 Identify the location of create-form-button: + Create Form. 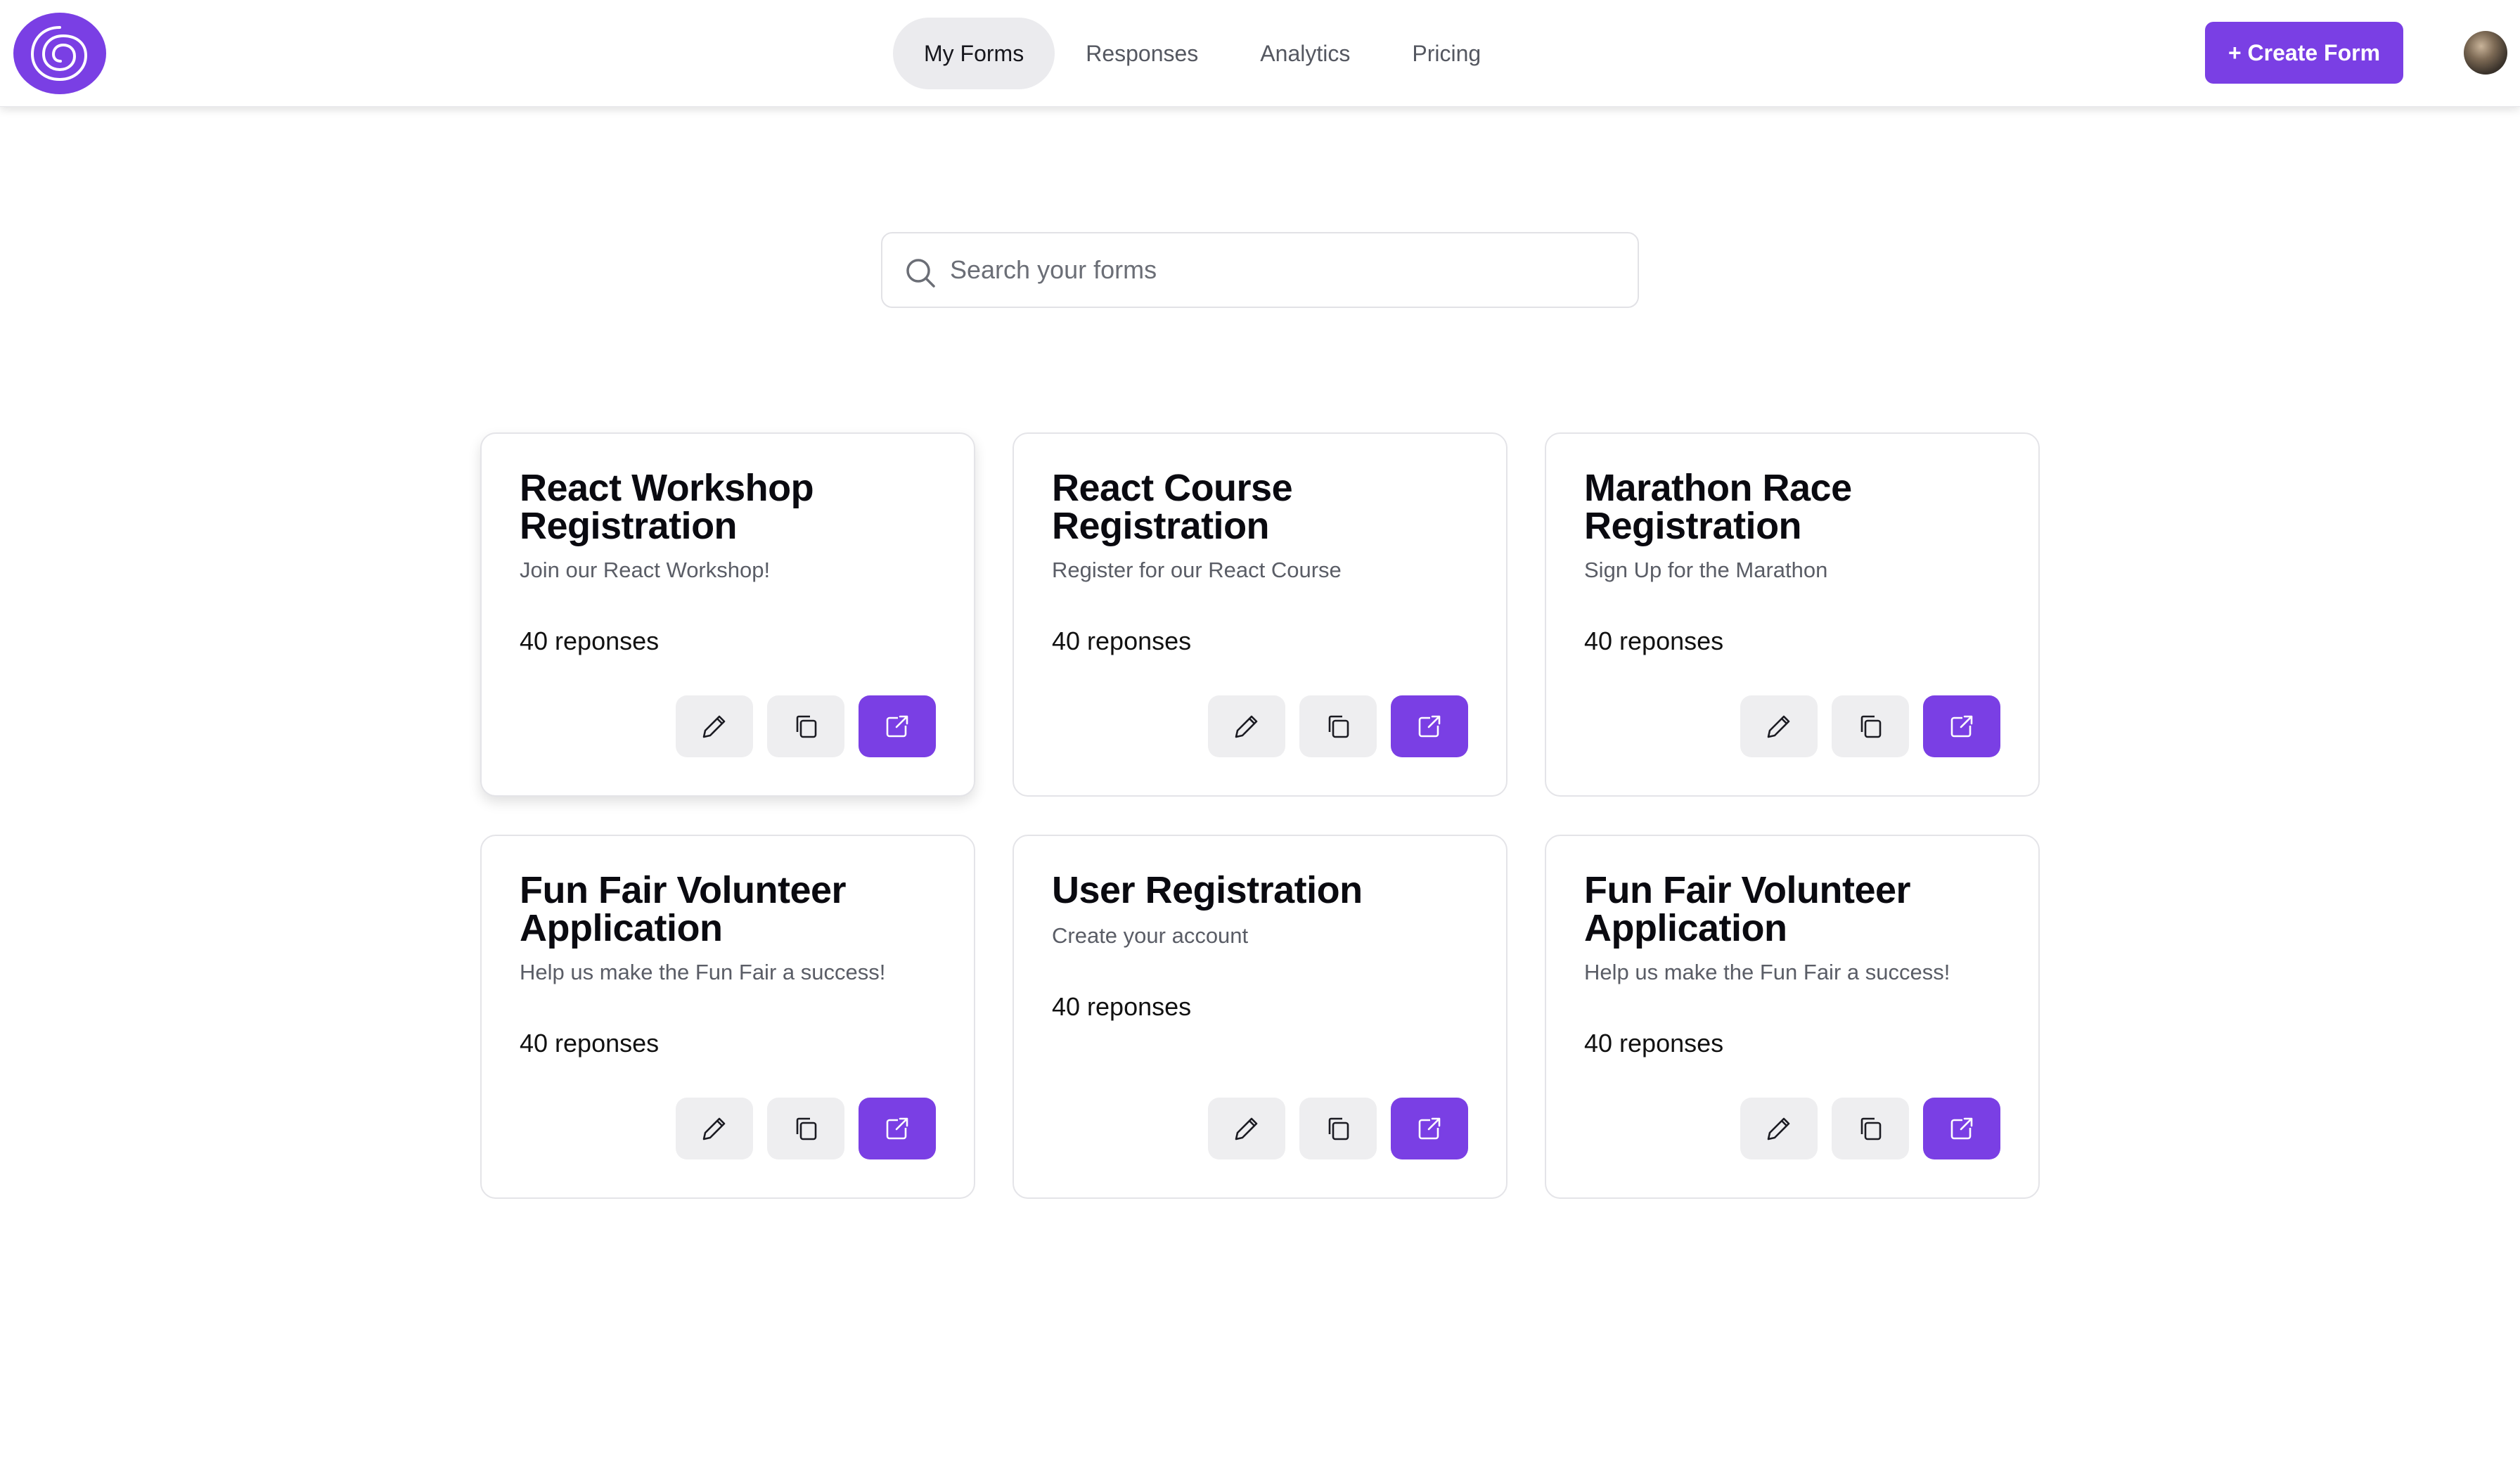
(2304, 53).